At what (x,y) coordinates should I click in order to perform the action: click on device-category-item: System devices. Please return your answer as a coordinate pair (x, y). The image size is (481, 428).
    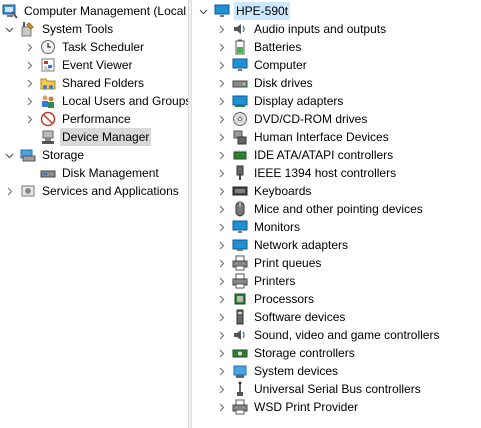
    Looking at the image, I should click on (278, 371).